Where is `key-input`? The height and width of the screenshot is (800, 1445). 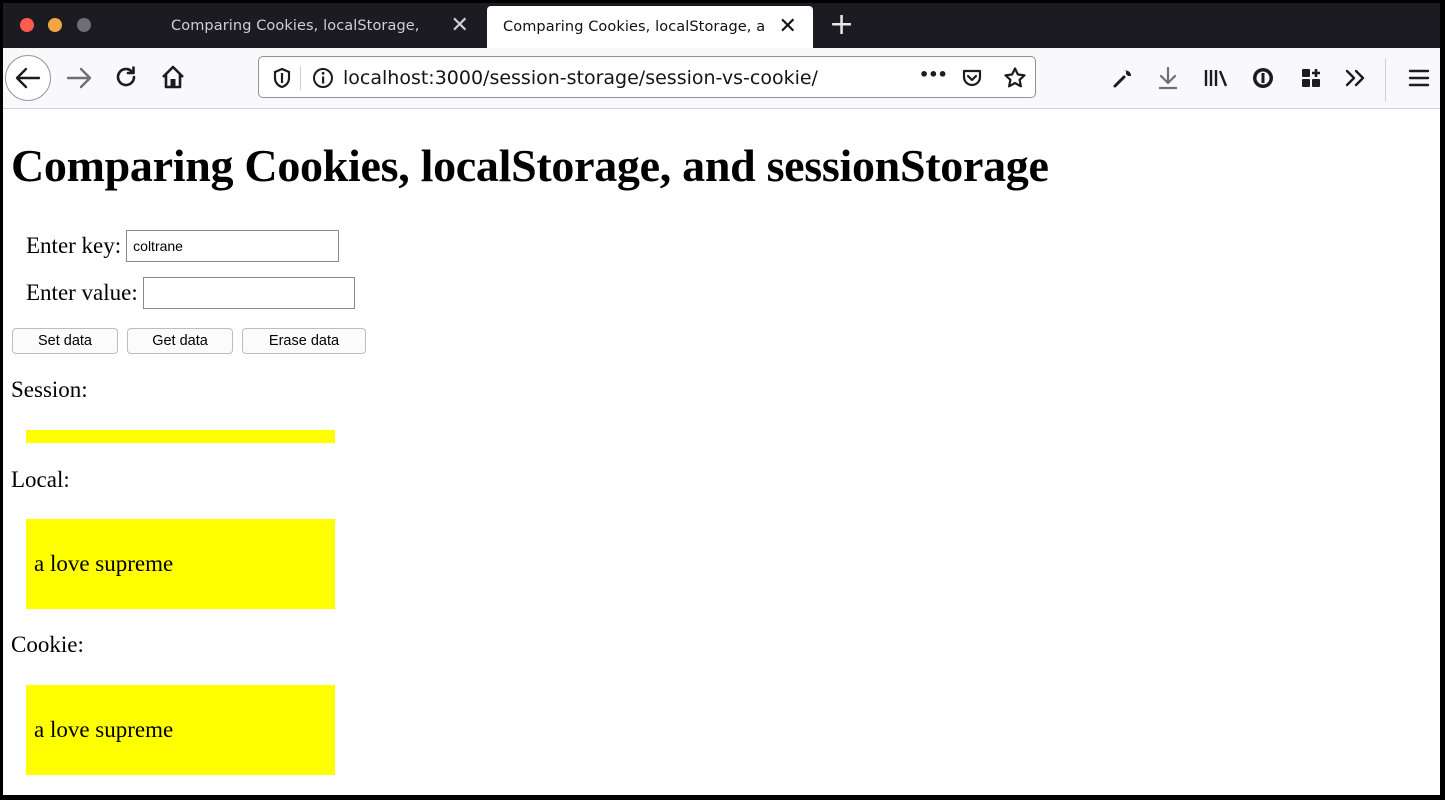
key-input is located at coordinates (233, 246).